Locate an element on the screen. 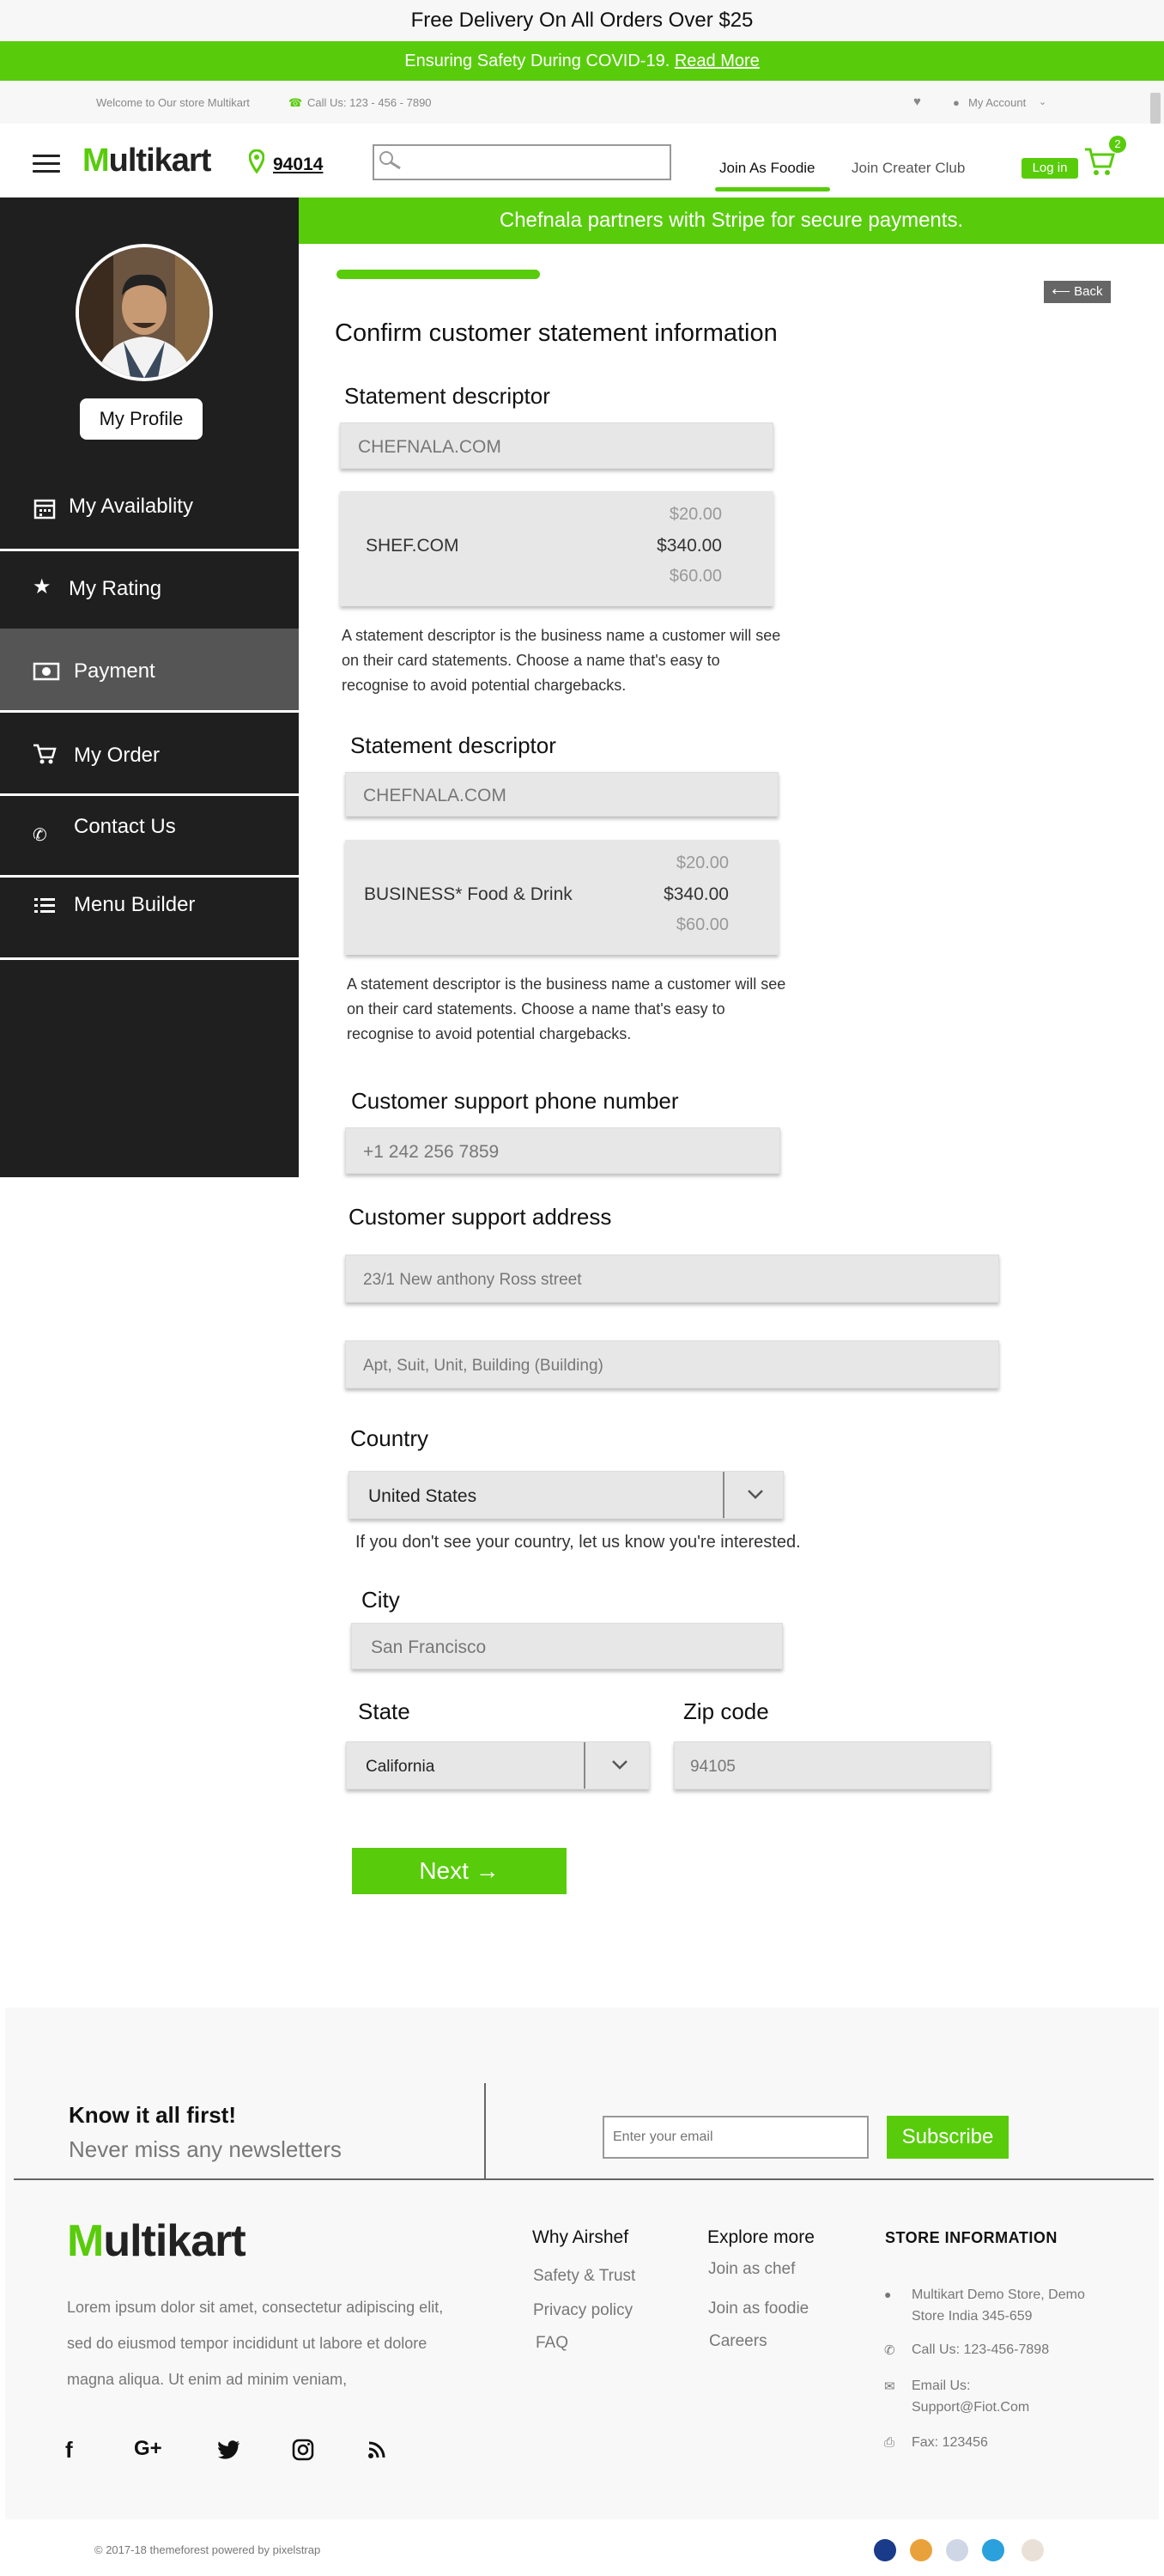  support-phone-heading: Customer support phone number is located at coordinates (515, 1101).